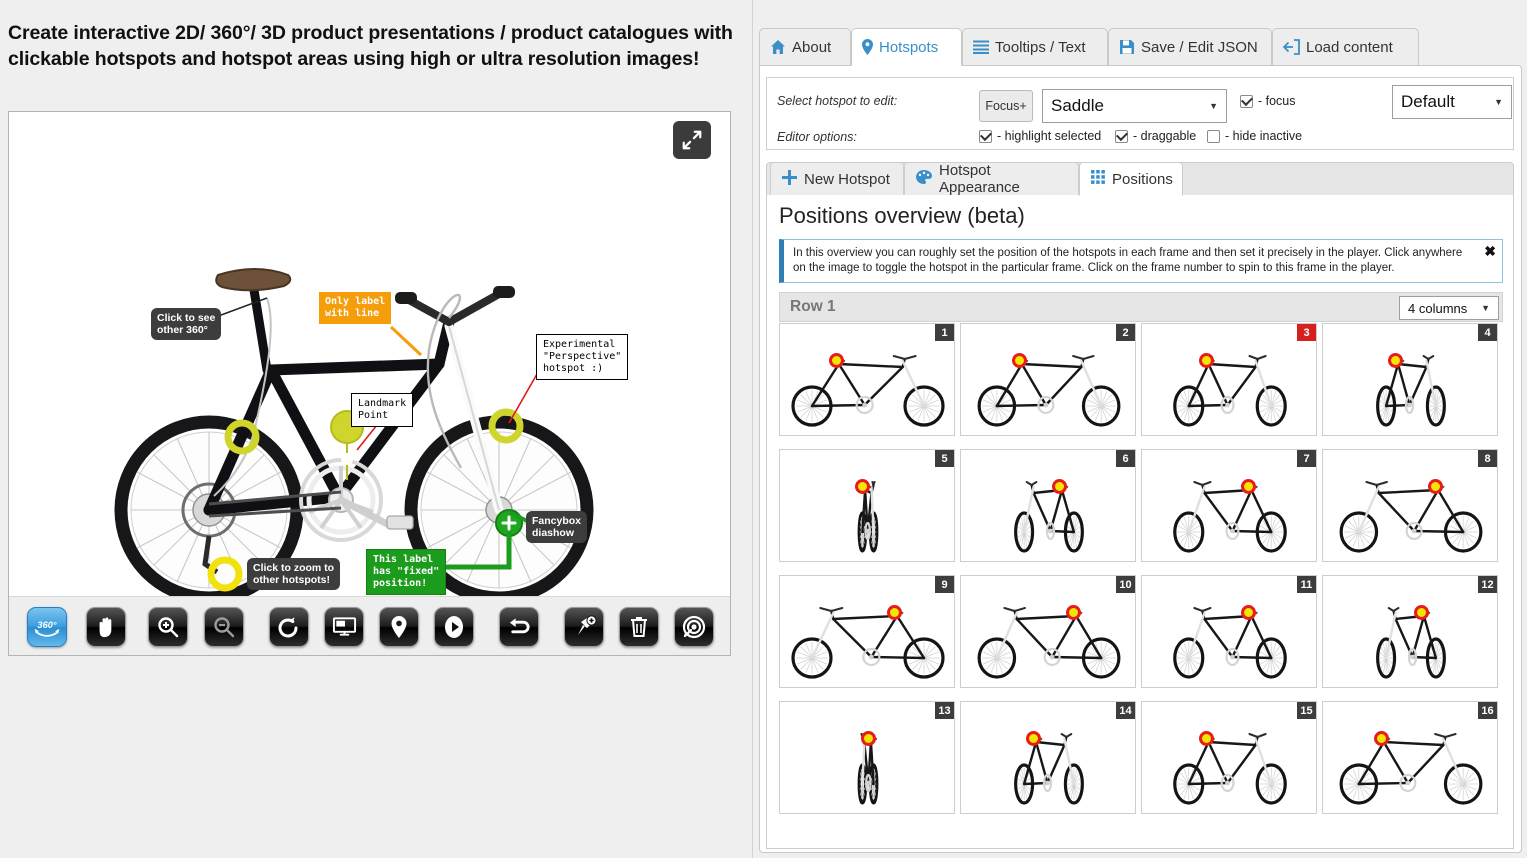  What do you see at coordinates (1048, 505) in the screenshot?
I see `frame-cell: 6` at bounding box center [1048, 505].